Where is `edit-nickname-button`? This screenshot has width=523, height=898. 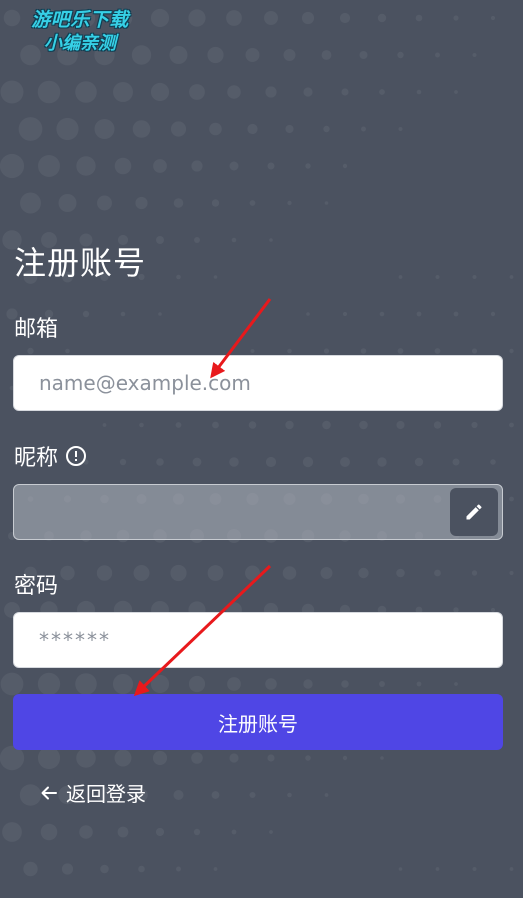
edit-nickname-button is located at coordinates (474, 512).